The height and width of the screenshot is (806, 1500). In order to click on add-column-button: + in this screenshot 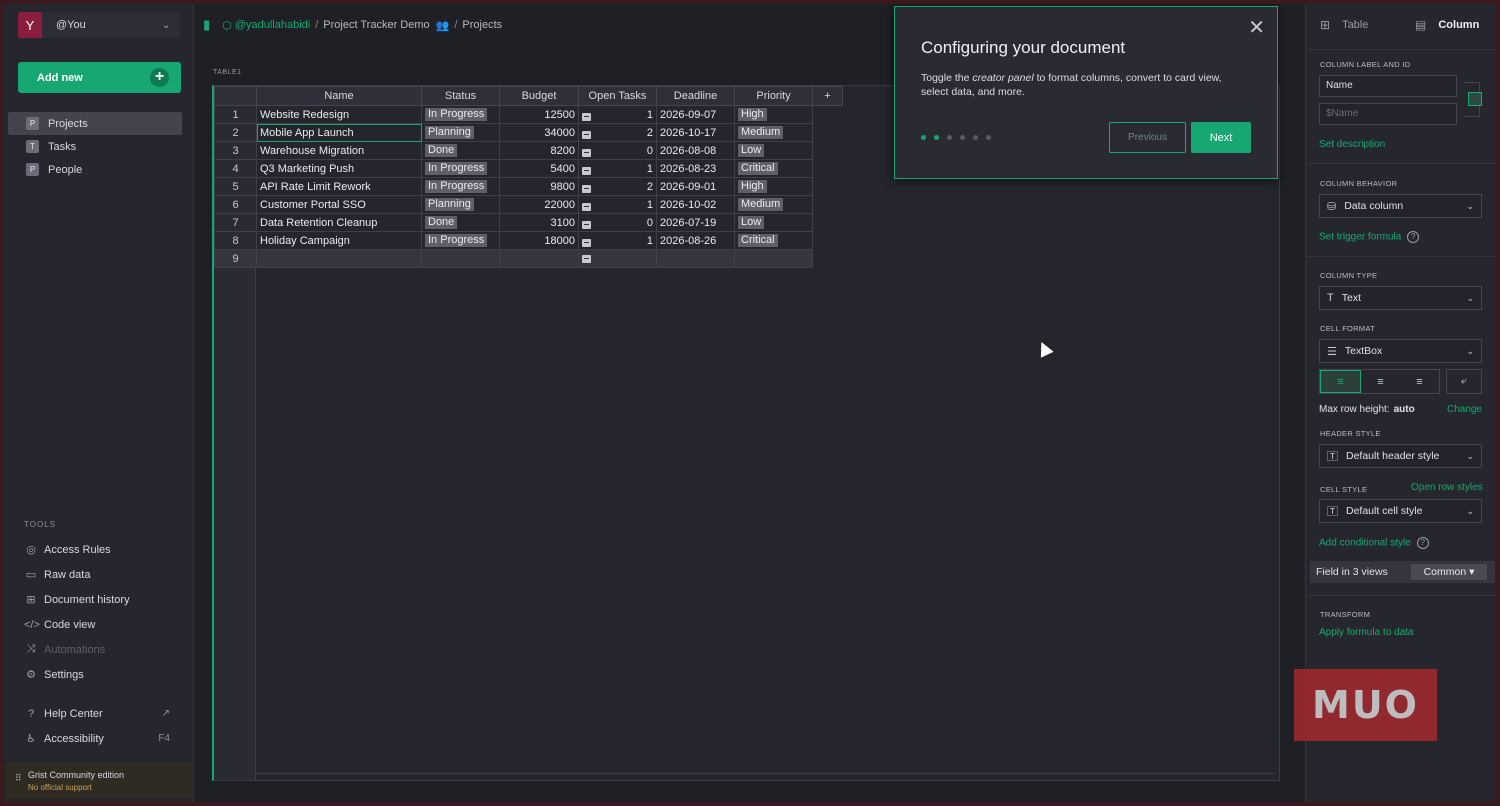, I will do `click(827, 96)`.